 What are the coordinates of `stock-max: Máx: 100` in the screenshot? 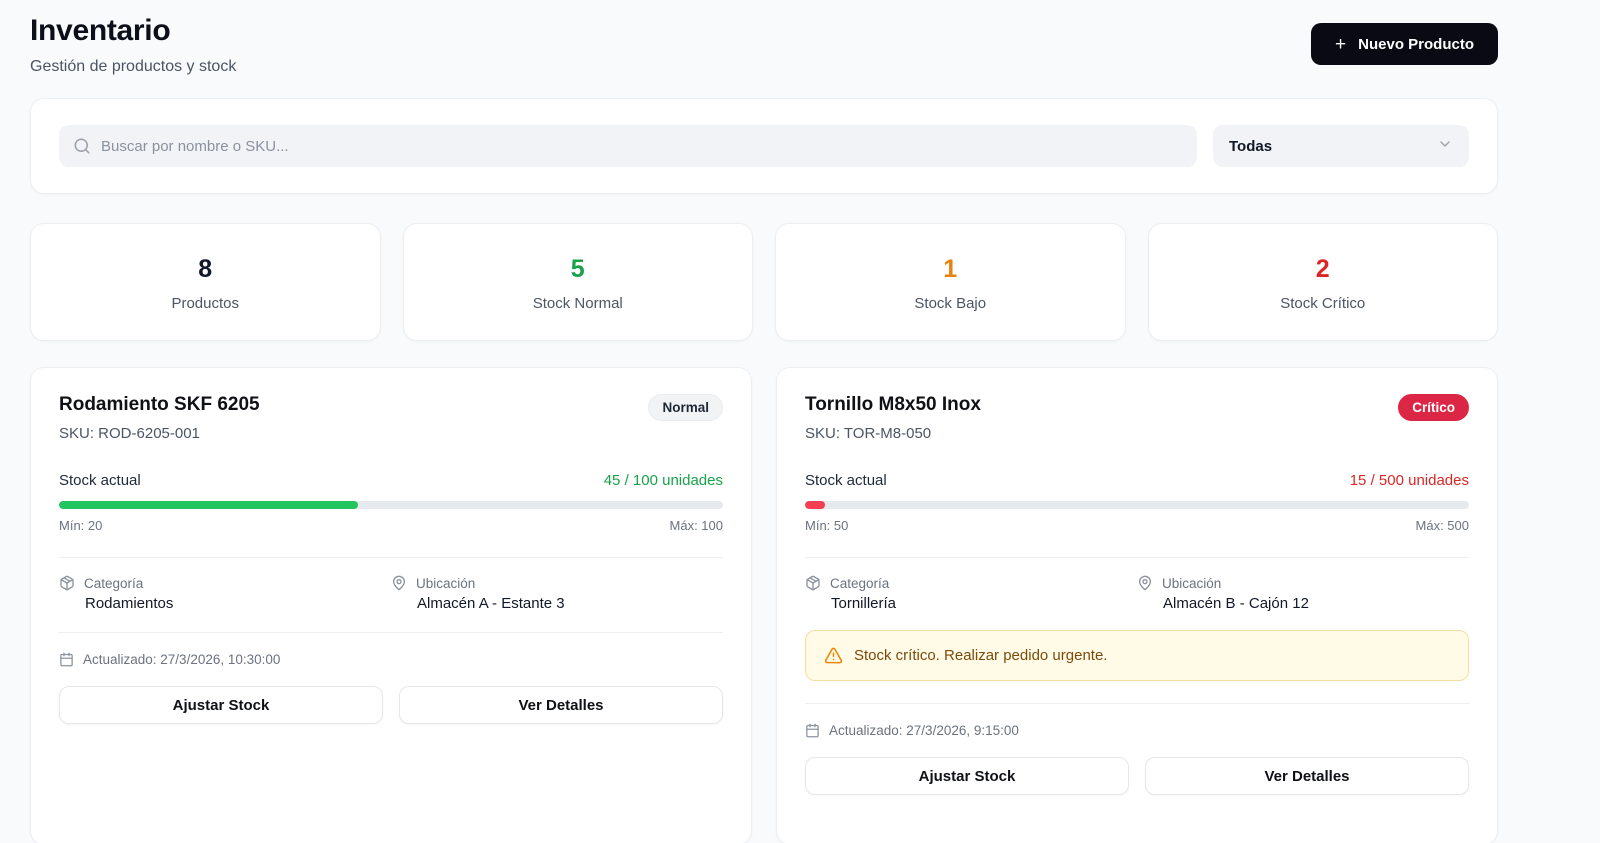 It's located at (696, 525).